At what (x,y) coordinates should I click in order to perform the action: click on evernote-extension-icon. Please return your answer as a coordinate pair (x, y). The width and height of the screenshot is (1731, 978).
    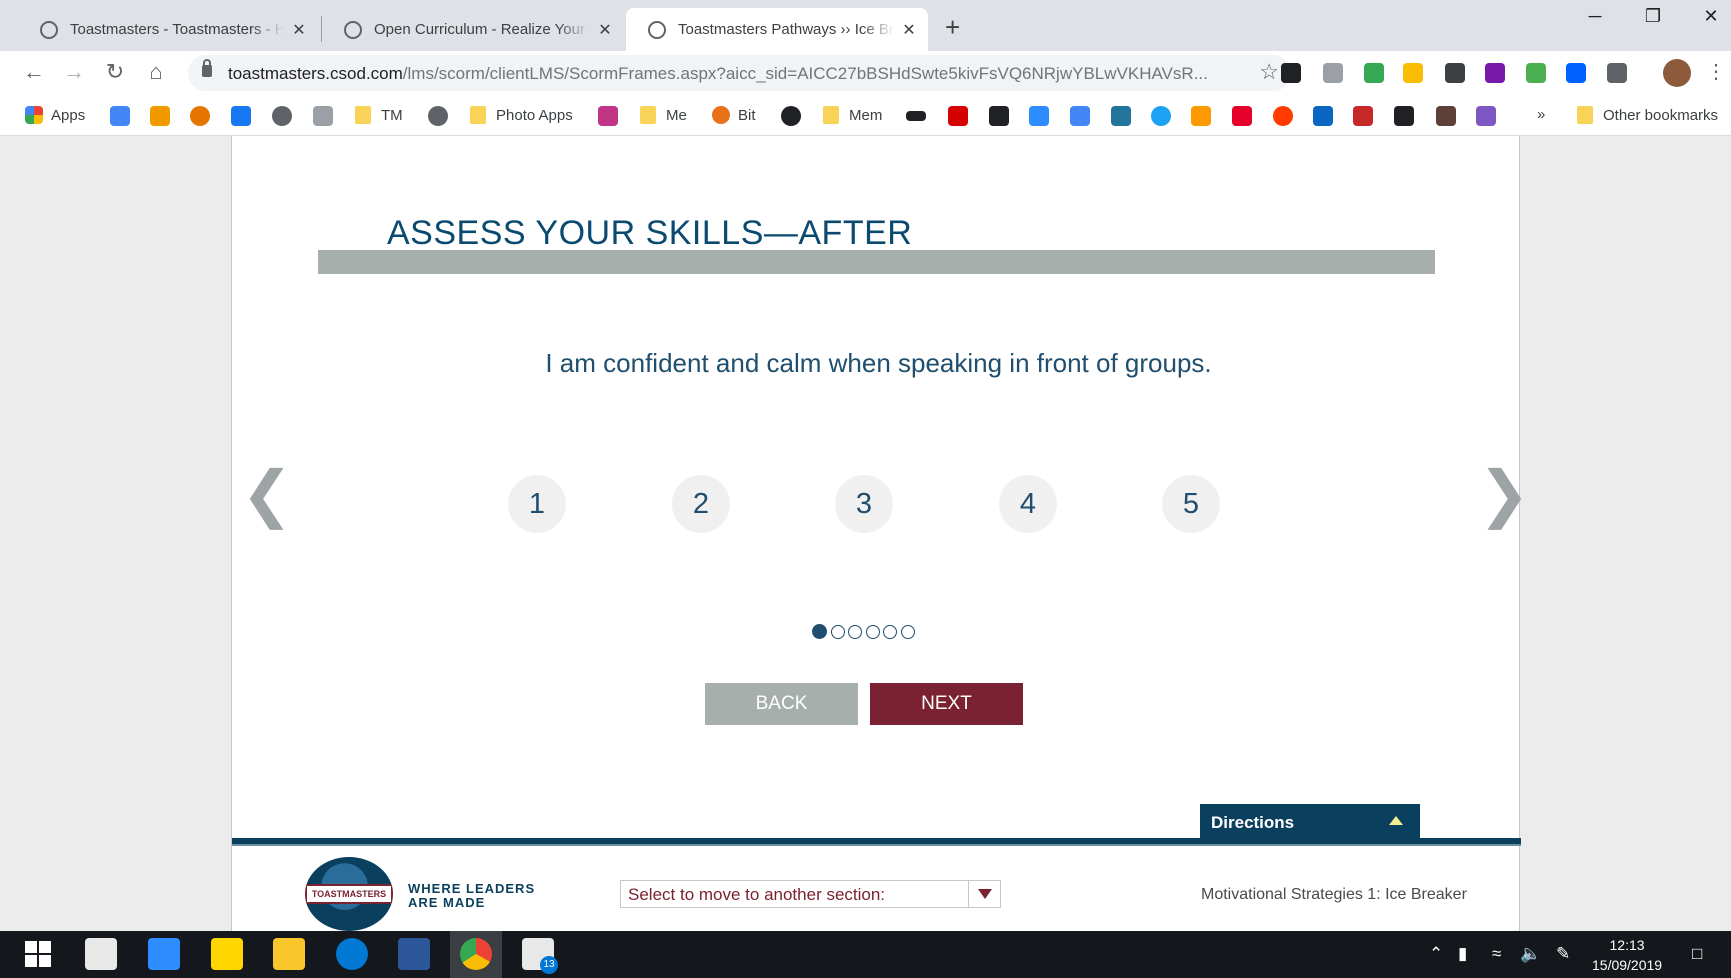
    Looking at the image, I should click on (1536, 73).